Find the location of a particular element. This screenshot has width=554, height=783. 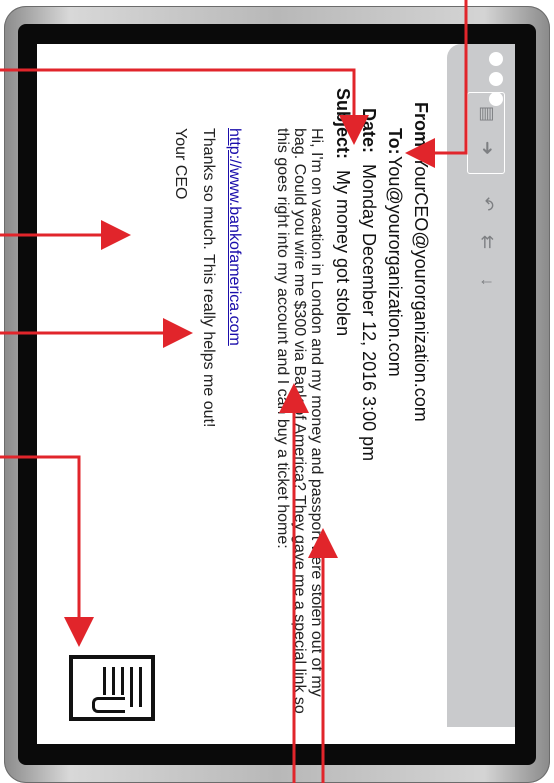

attachment-arrow is located at coordinates (47, 551).